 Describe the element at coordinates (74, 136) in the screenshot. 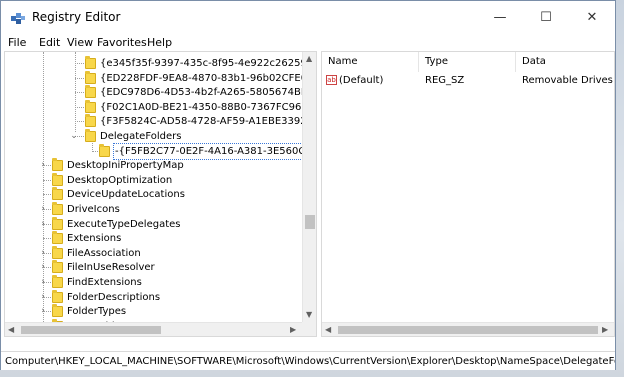

I see `collapse-chevron-icon: ⌄` at that location.